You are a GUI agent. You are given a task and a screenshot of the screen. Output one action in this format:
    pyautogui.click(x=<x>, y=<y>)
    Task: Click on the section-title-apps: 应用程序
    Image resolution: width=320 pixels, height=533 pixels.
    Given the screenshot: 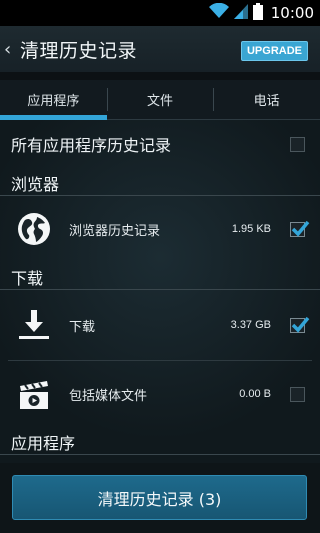 What is the action you would take?
    pyautogui.click(x=43, y=443)
    